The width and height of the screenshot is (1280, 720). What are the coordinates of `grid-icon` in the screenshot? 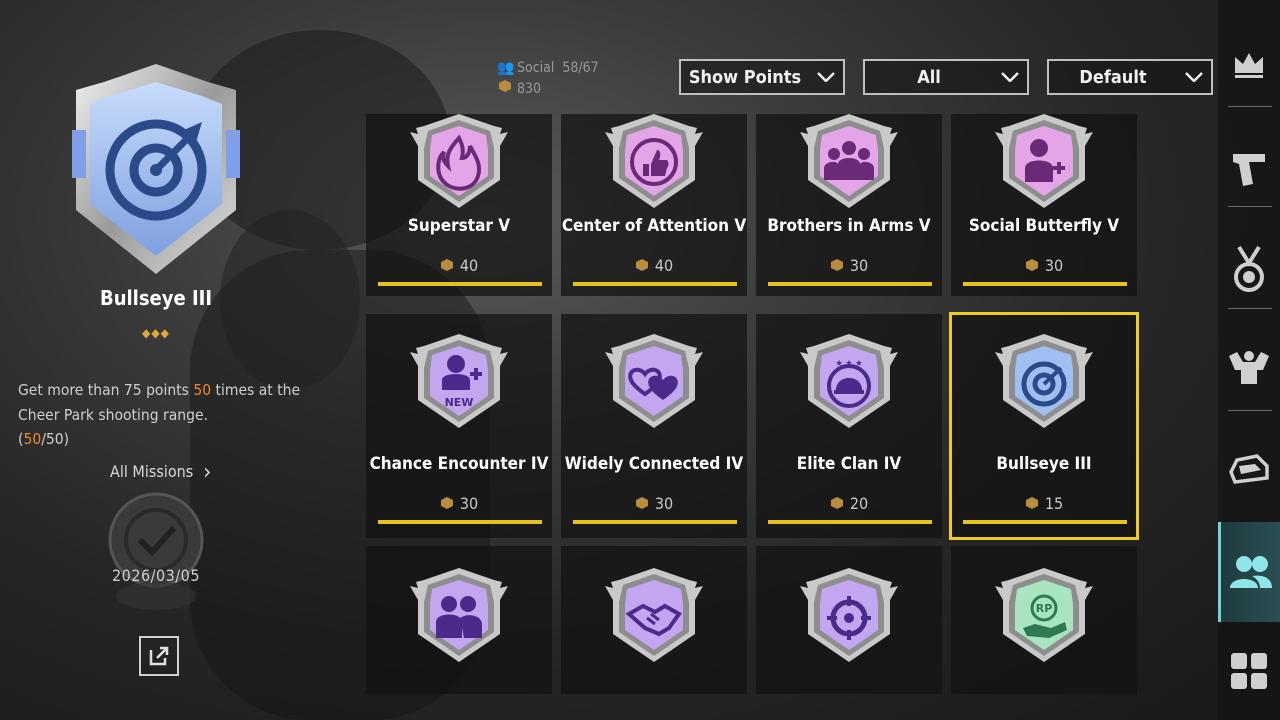 It's located at (1249, 671).